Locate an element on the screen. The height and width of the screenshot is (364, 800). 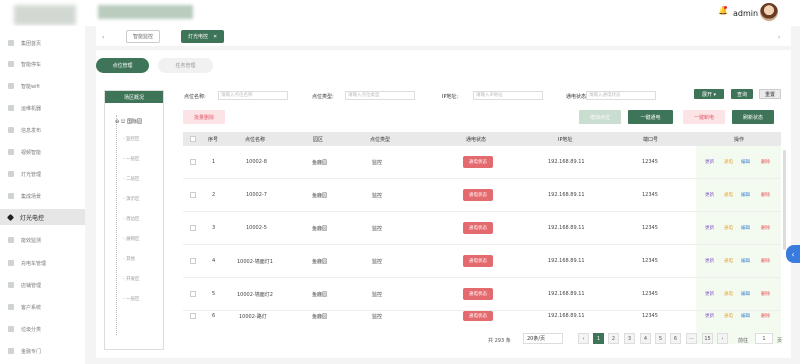
sidebar-item: 灯光管理 is located at coordinates (42, 174).